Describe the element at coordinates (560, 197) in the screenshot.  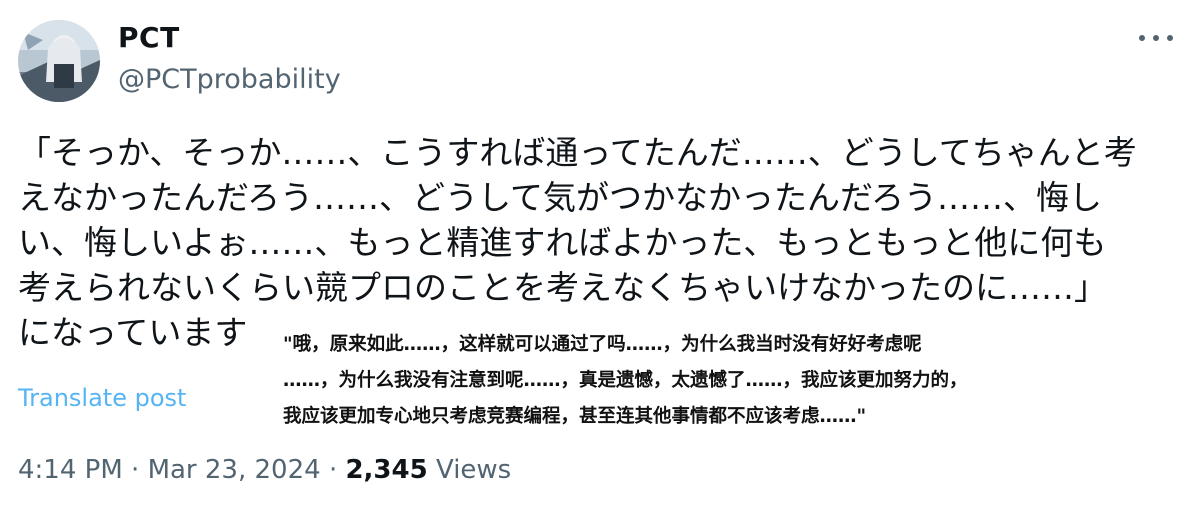
I see `post-text-line: えなかったんだろう……、どうして気がつかなかったんだろう……、悔し` at that location.